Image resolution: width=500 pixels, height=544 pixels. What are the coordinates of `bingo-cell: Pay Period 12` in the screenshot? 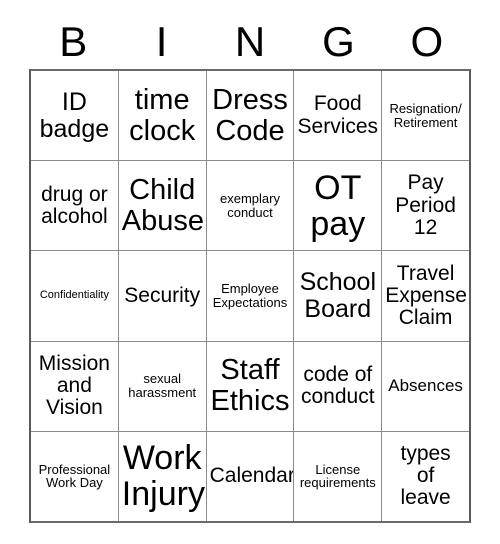 It's located at (425, 206).